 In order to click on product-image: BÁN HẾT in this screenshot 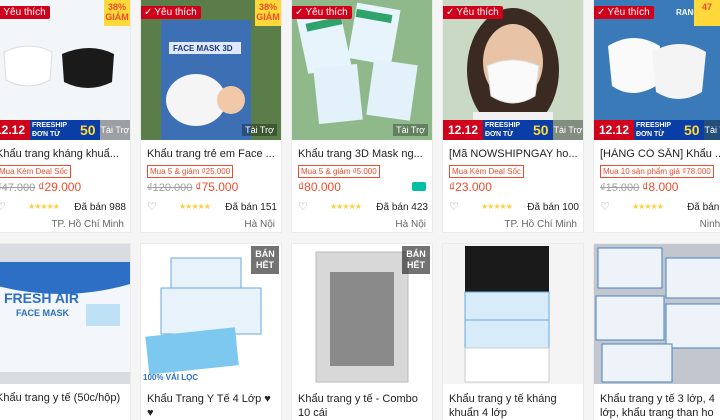, I will do `click(362, 314)`.